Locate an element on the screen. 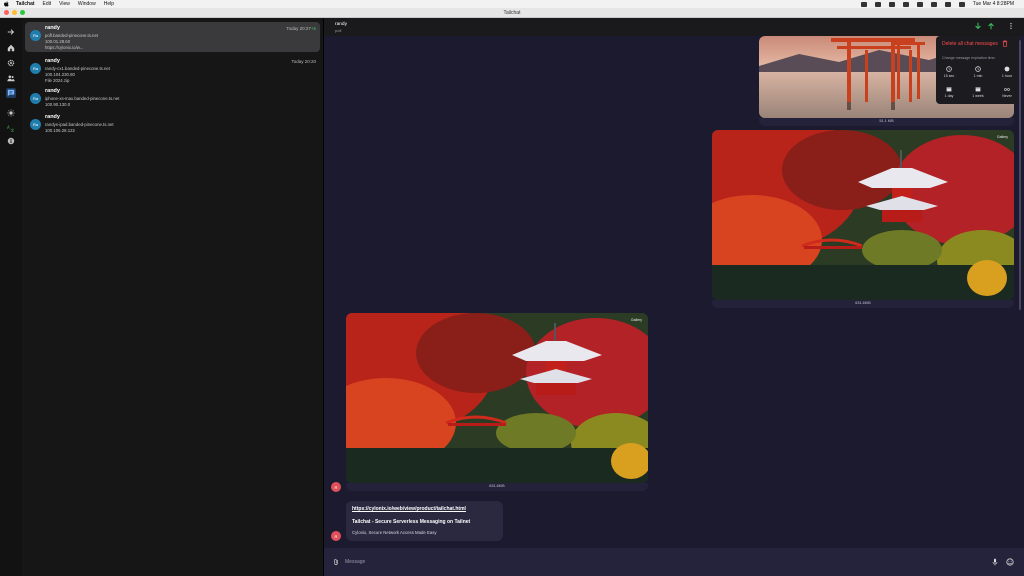 The image size is (1024, 576). chat-hostname: iphone-xs-max.banded-pinecone.ts.net is located at coordinates (82, 98).